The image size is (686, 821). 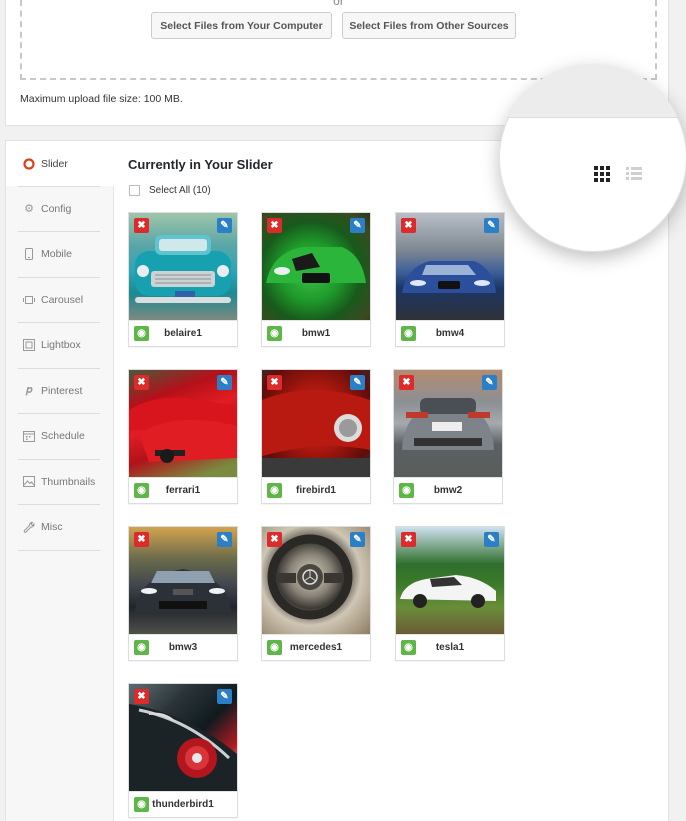 What do you see at coordinates (450, 647) in the screenshot?
I see `image-name: tesla1` at bounding box center [450, 647].